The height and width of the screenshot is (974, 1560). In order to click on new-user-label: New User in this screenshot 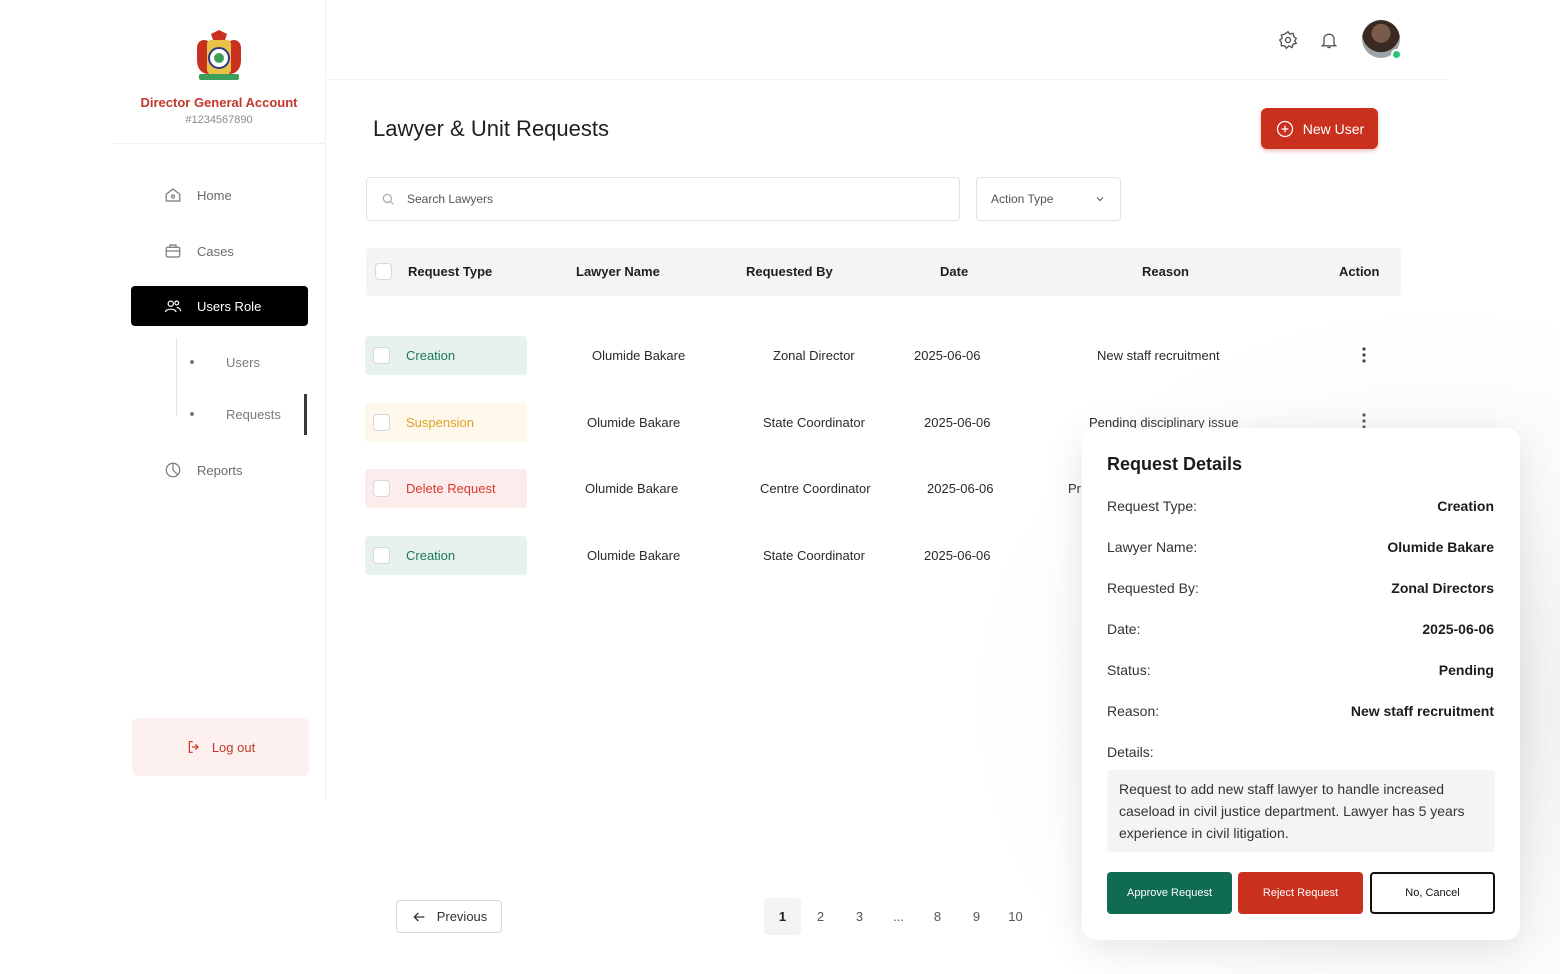, I will do `click(1333, 128)`.